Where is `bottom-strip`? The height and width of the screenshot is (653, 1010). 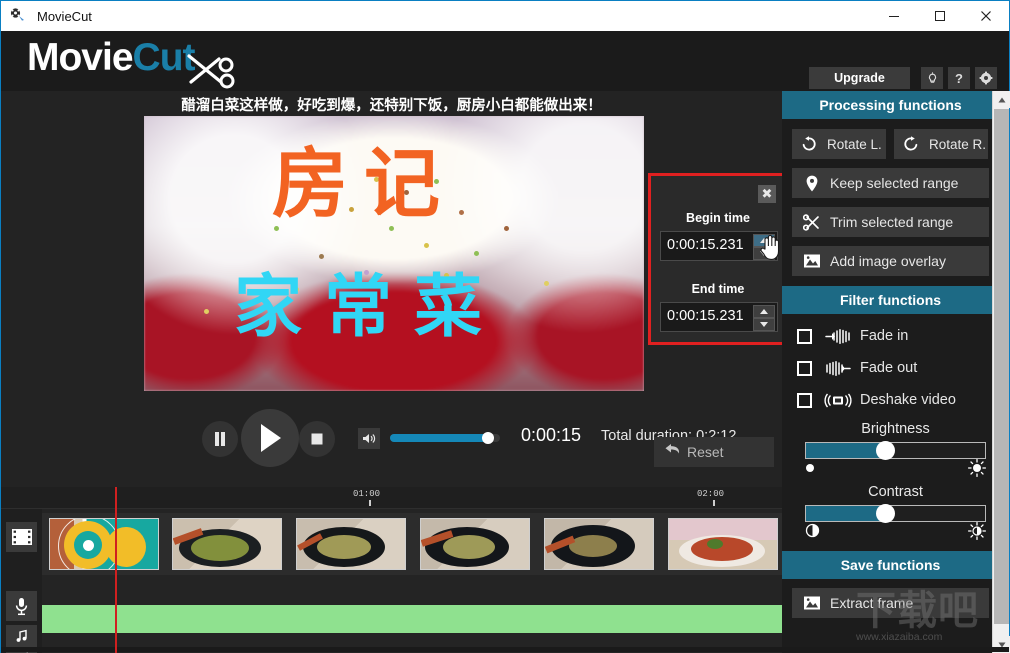 bottom-strip is located at coordinates (505, 649).